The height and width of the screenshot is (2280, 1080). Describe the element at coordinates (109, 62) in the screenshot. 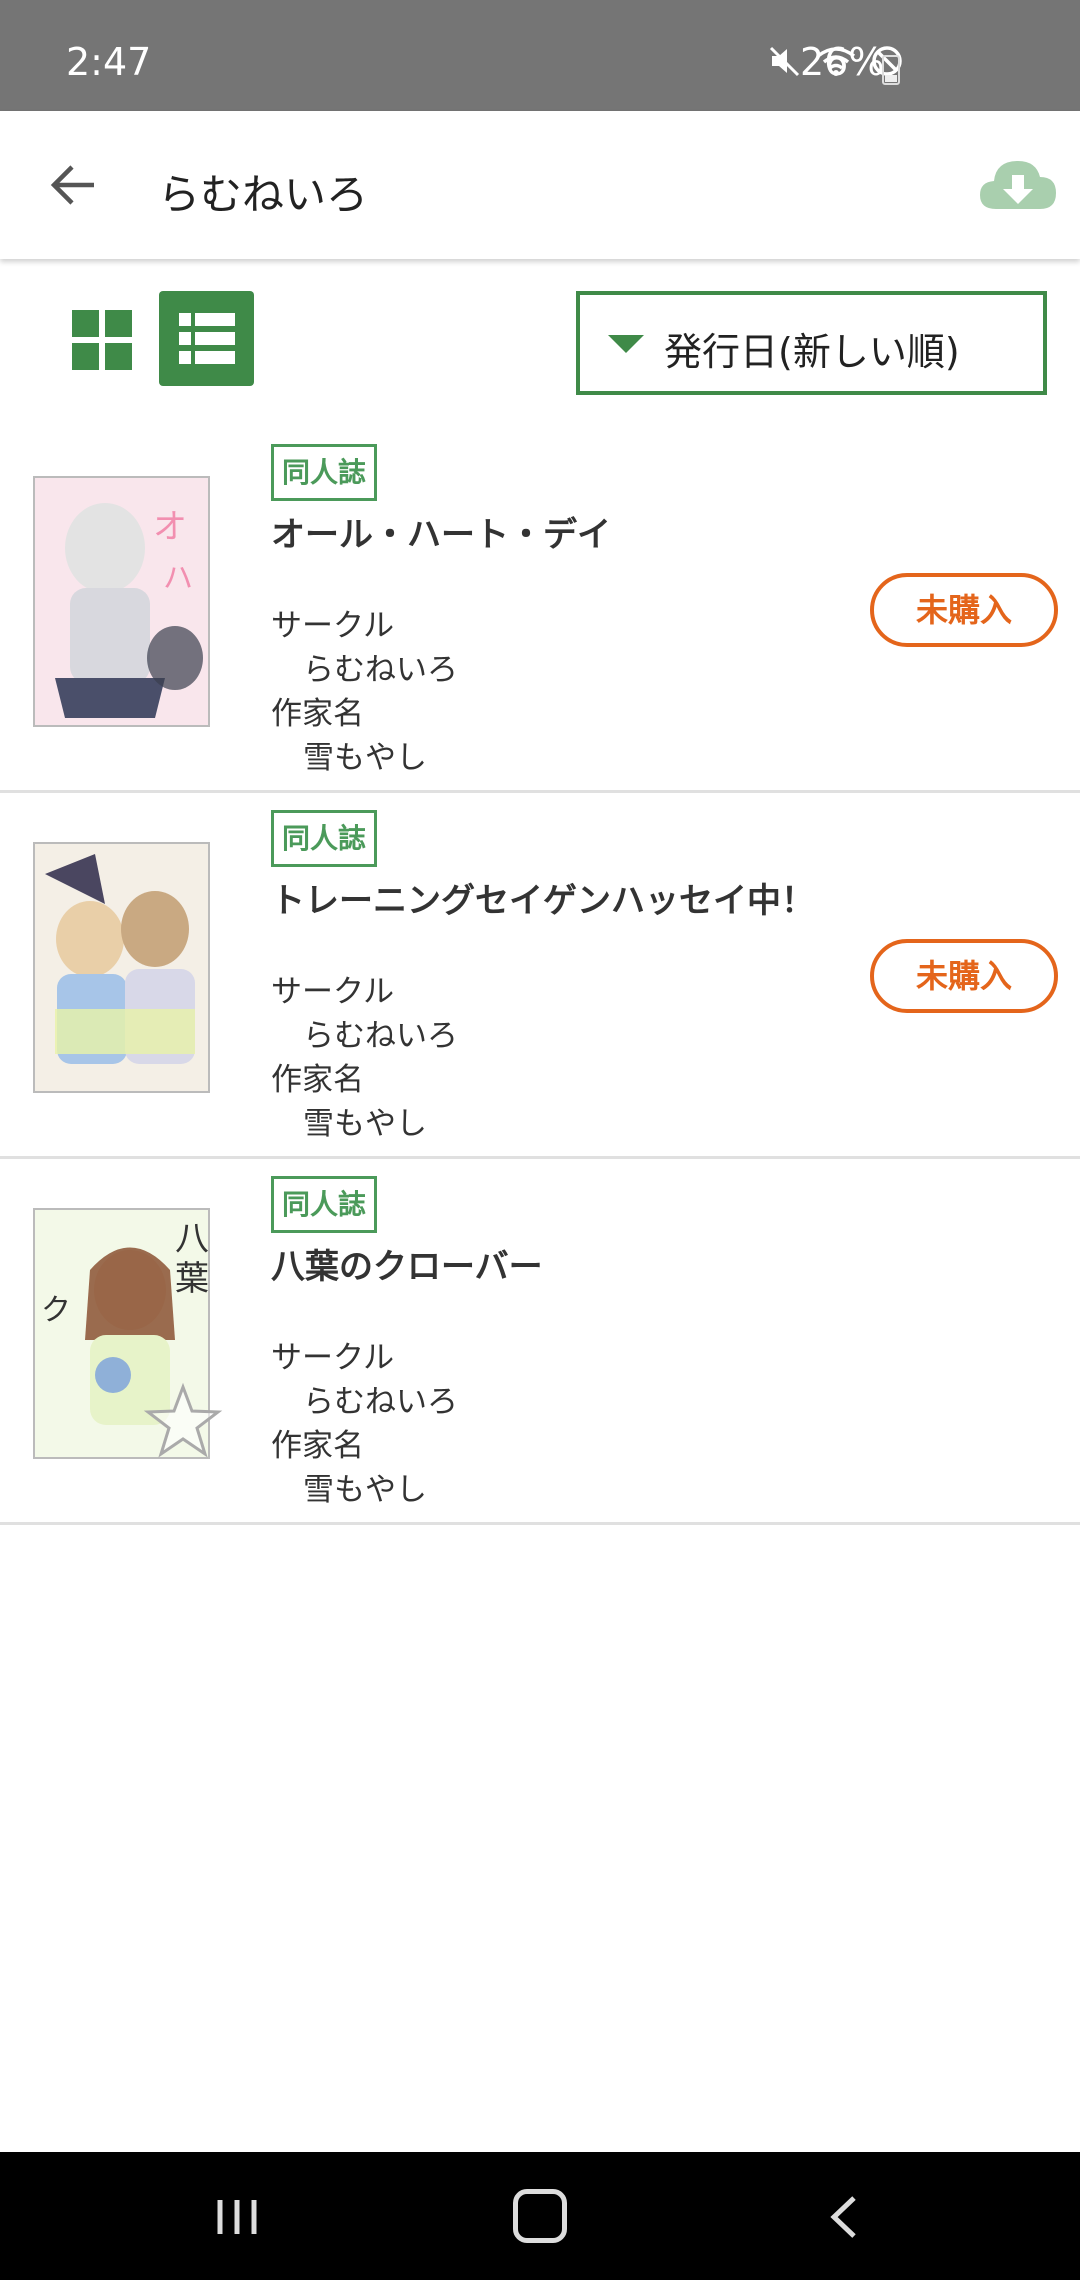

I see `status-time: 2:47` at that location.